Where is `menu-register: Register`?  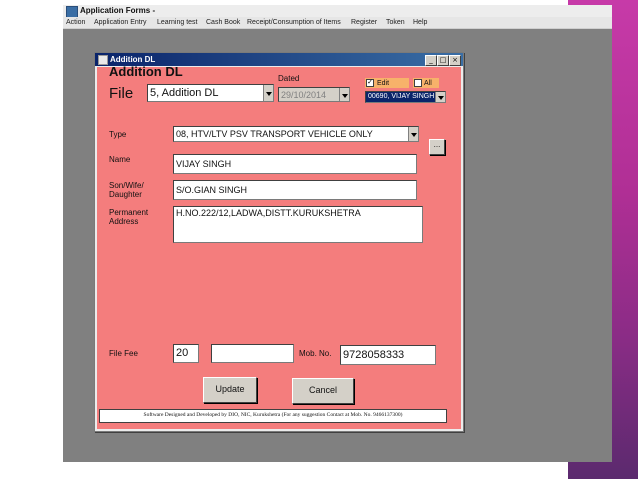
menu-register: Register is located at coordinates (364, 22).